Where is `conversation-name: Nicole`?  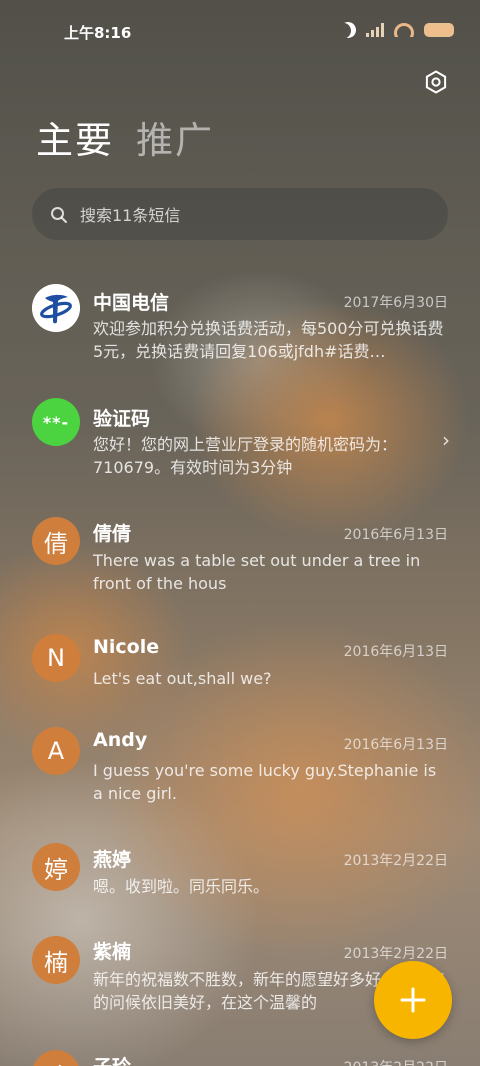
conversation-name: Nicole is located at coordinates (126, 647).